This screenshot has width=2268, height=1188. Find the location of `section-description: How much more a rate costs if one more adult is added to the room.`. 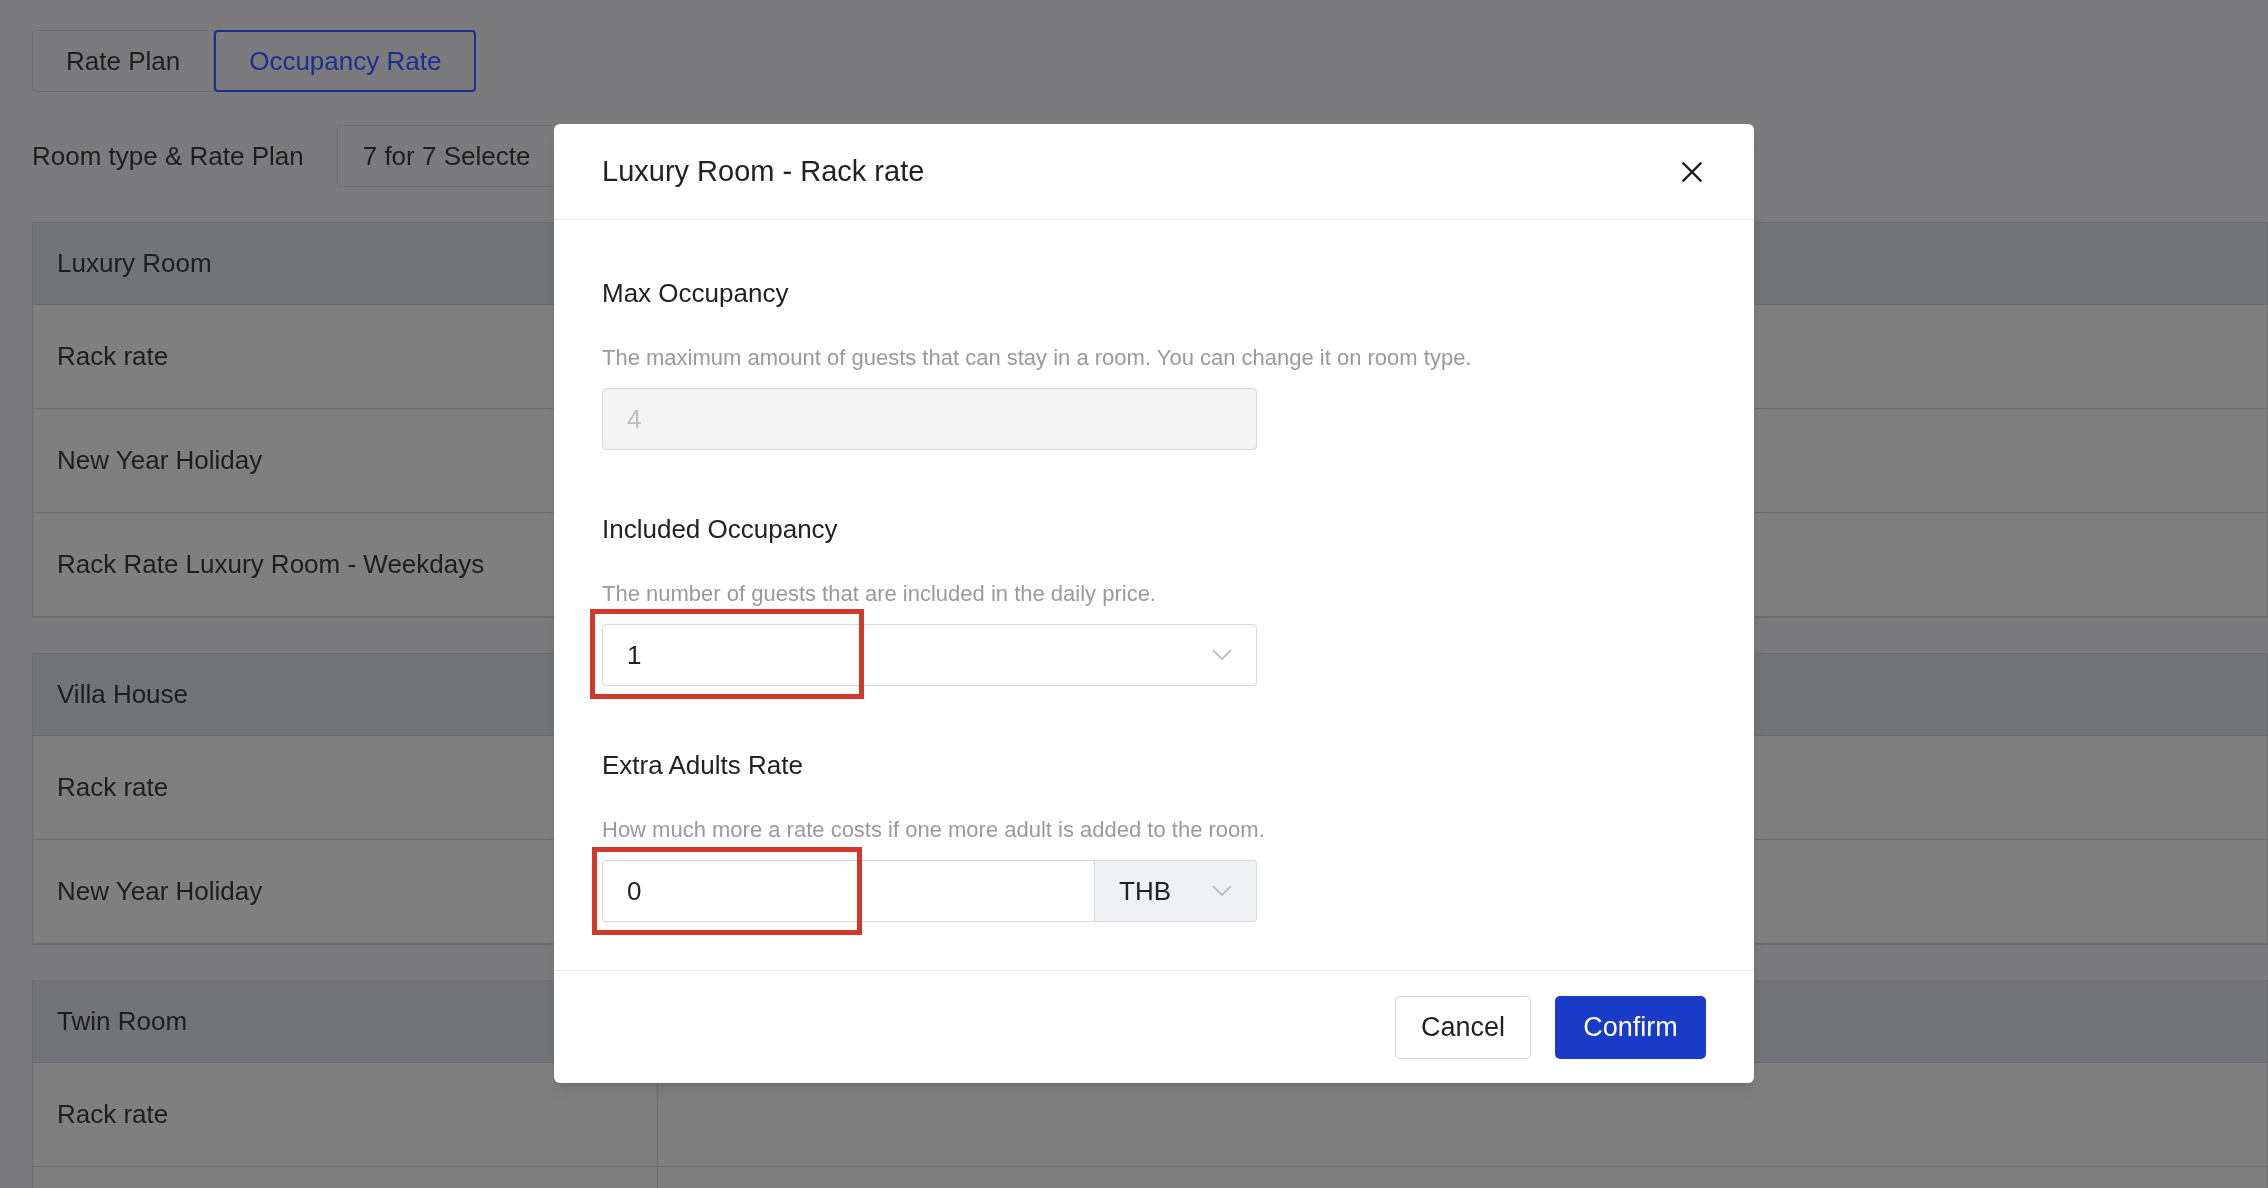

section-description: How much more a rate costs if one more adult is added to the room. is located at coordinates (934, 830).